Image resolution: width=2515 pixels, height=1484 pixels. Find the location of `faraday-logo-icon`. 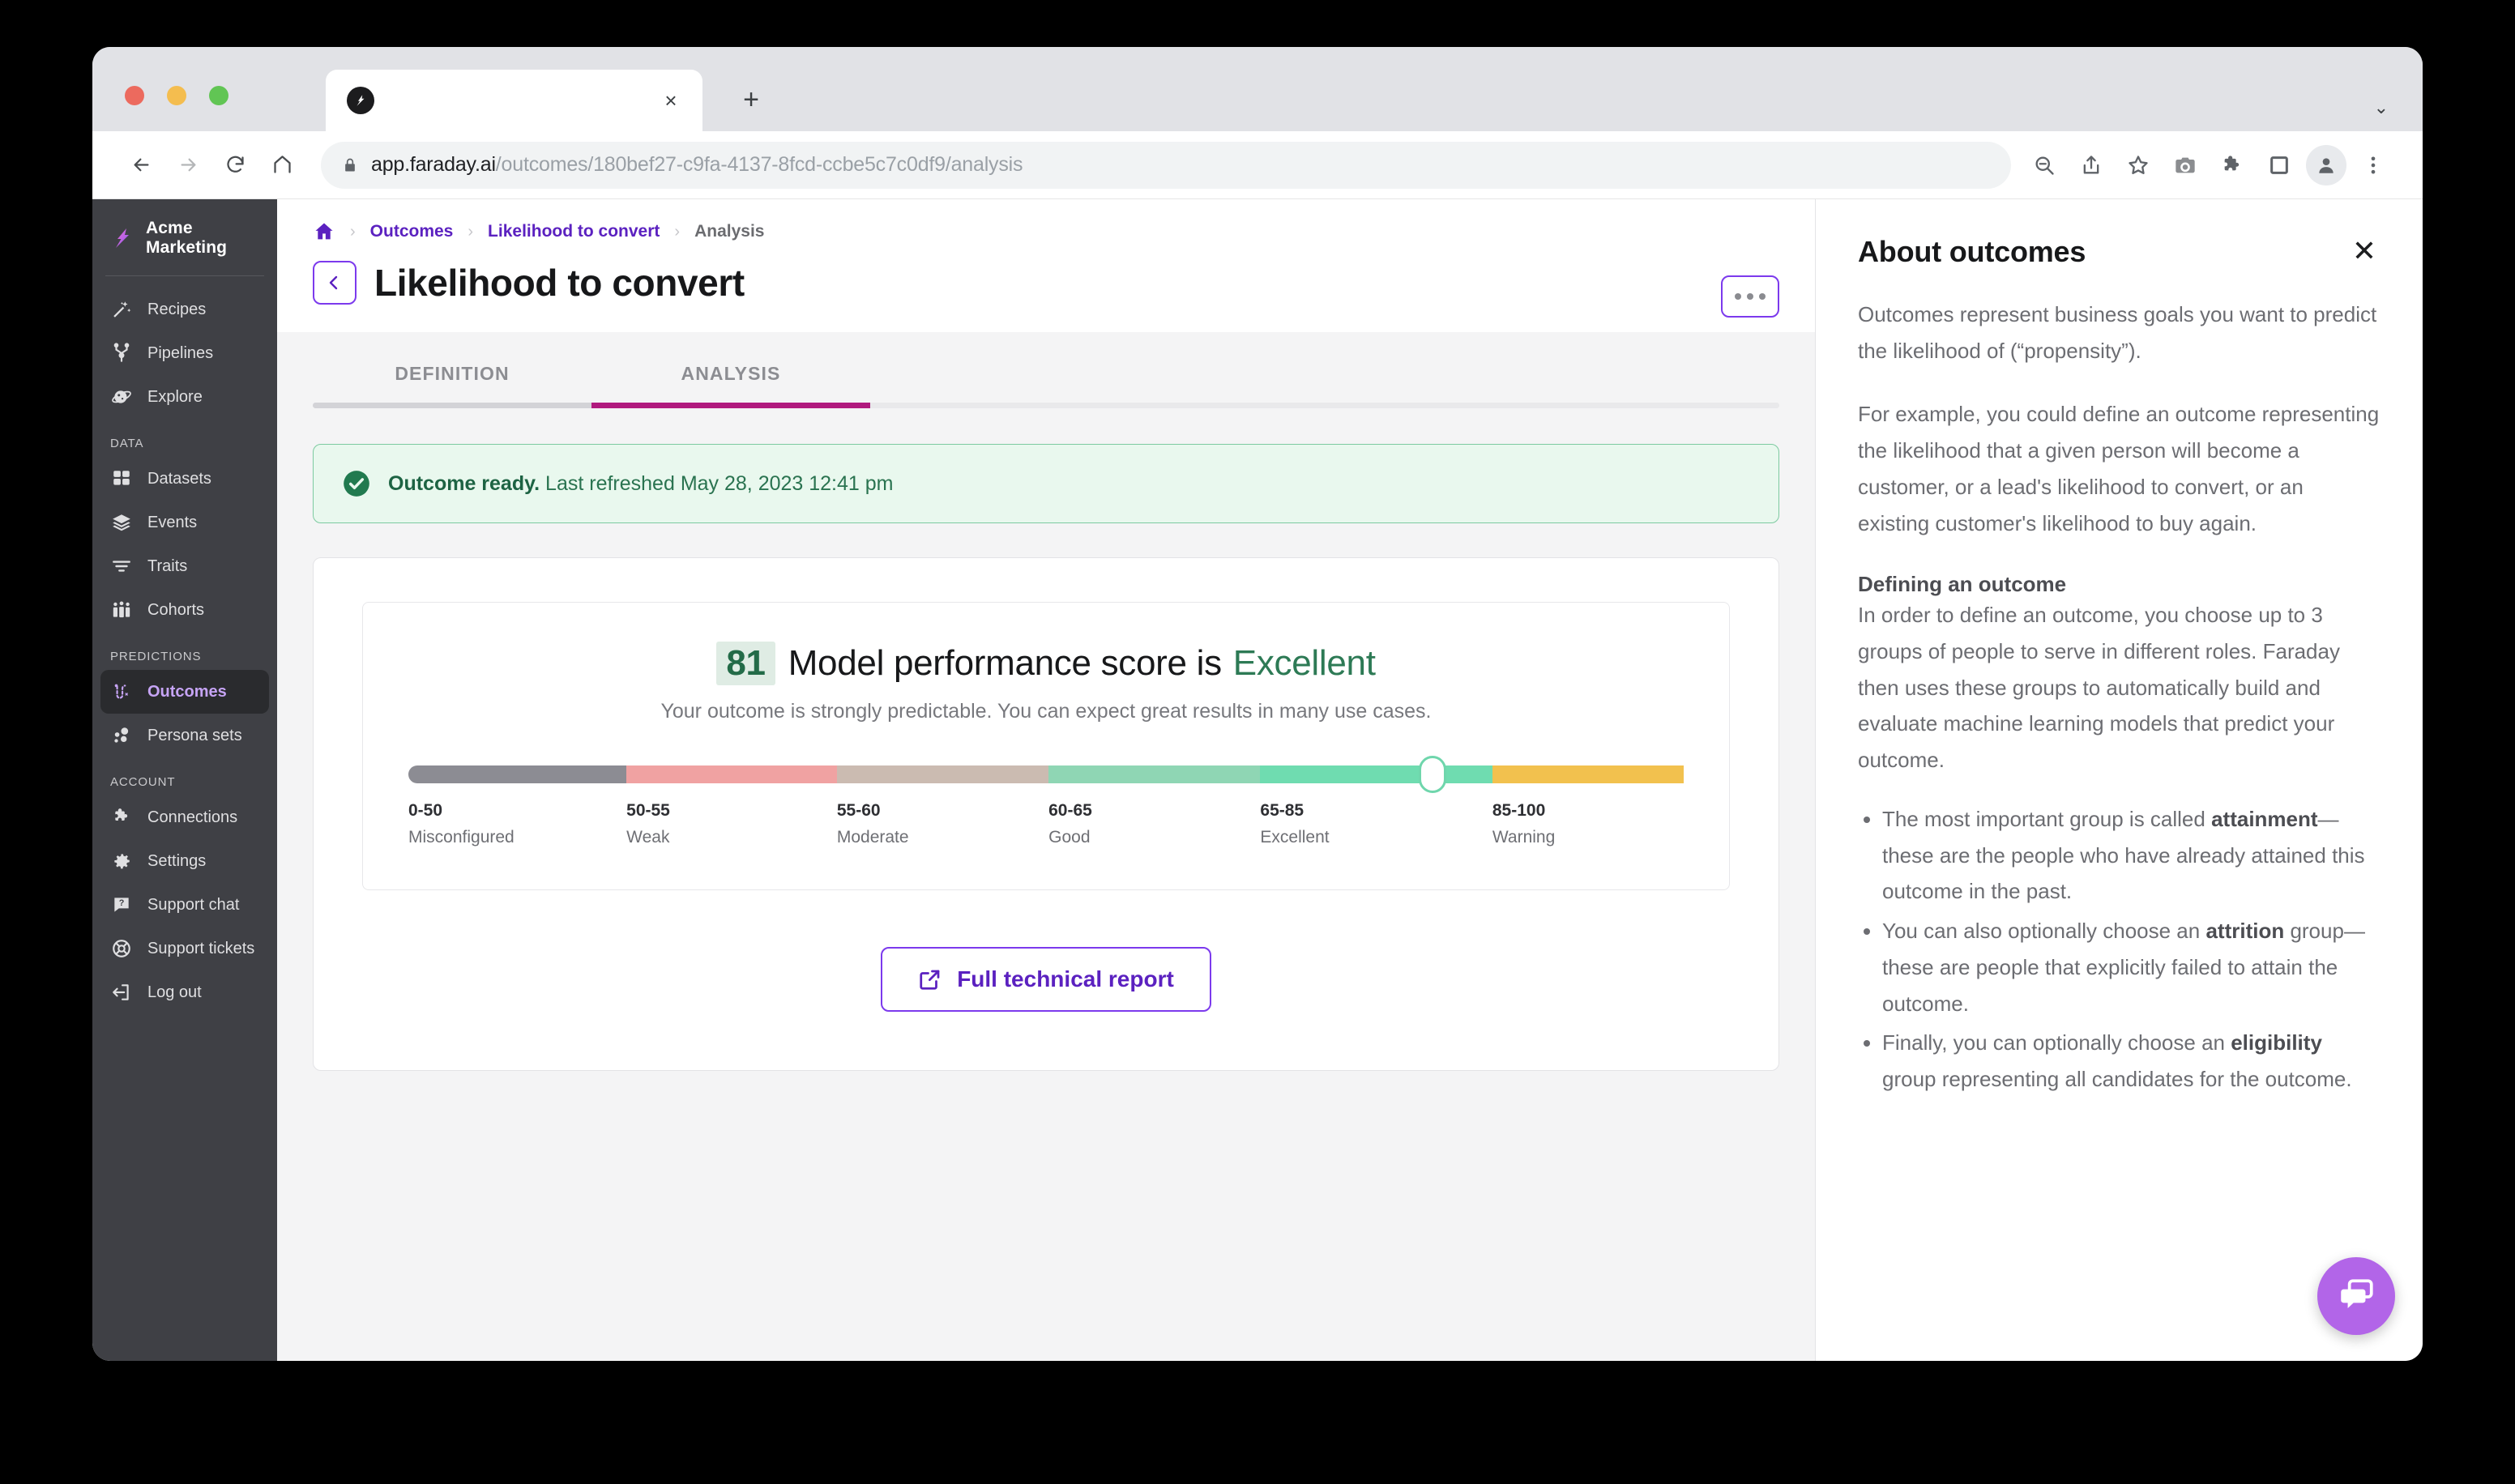

faraday-logo-icon is located at coordinates (123, 238).